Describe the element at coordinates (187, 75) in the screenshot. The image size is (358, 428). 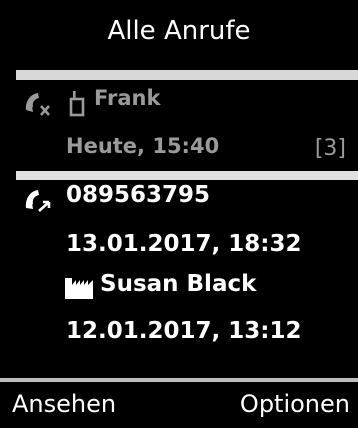
I see `header-divider` at that location.